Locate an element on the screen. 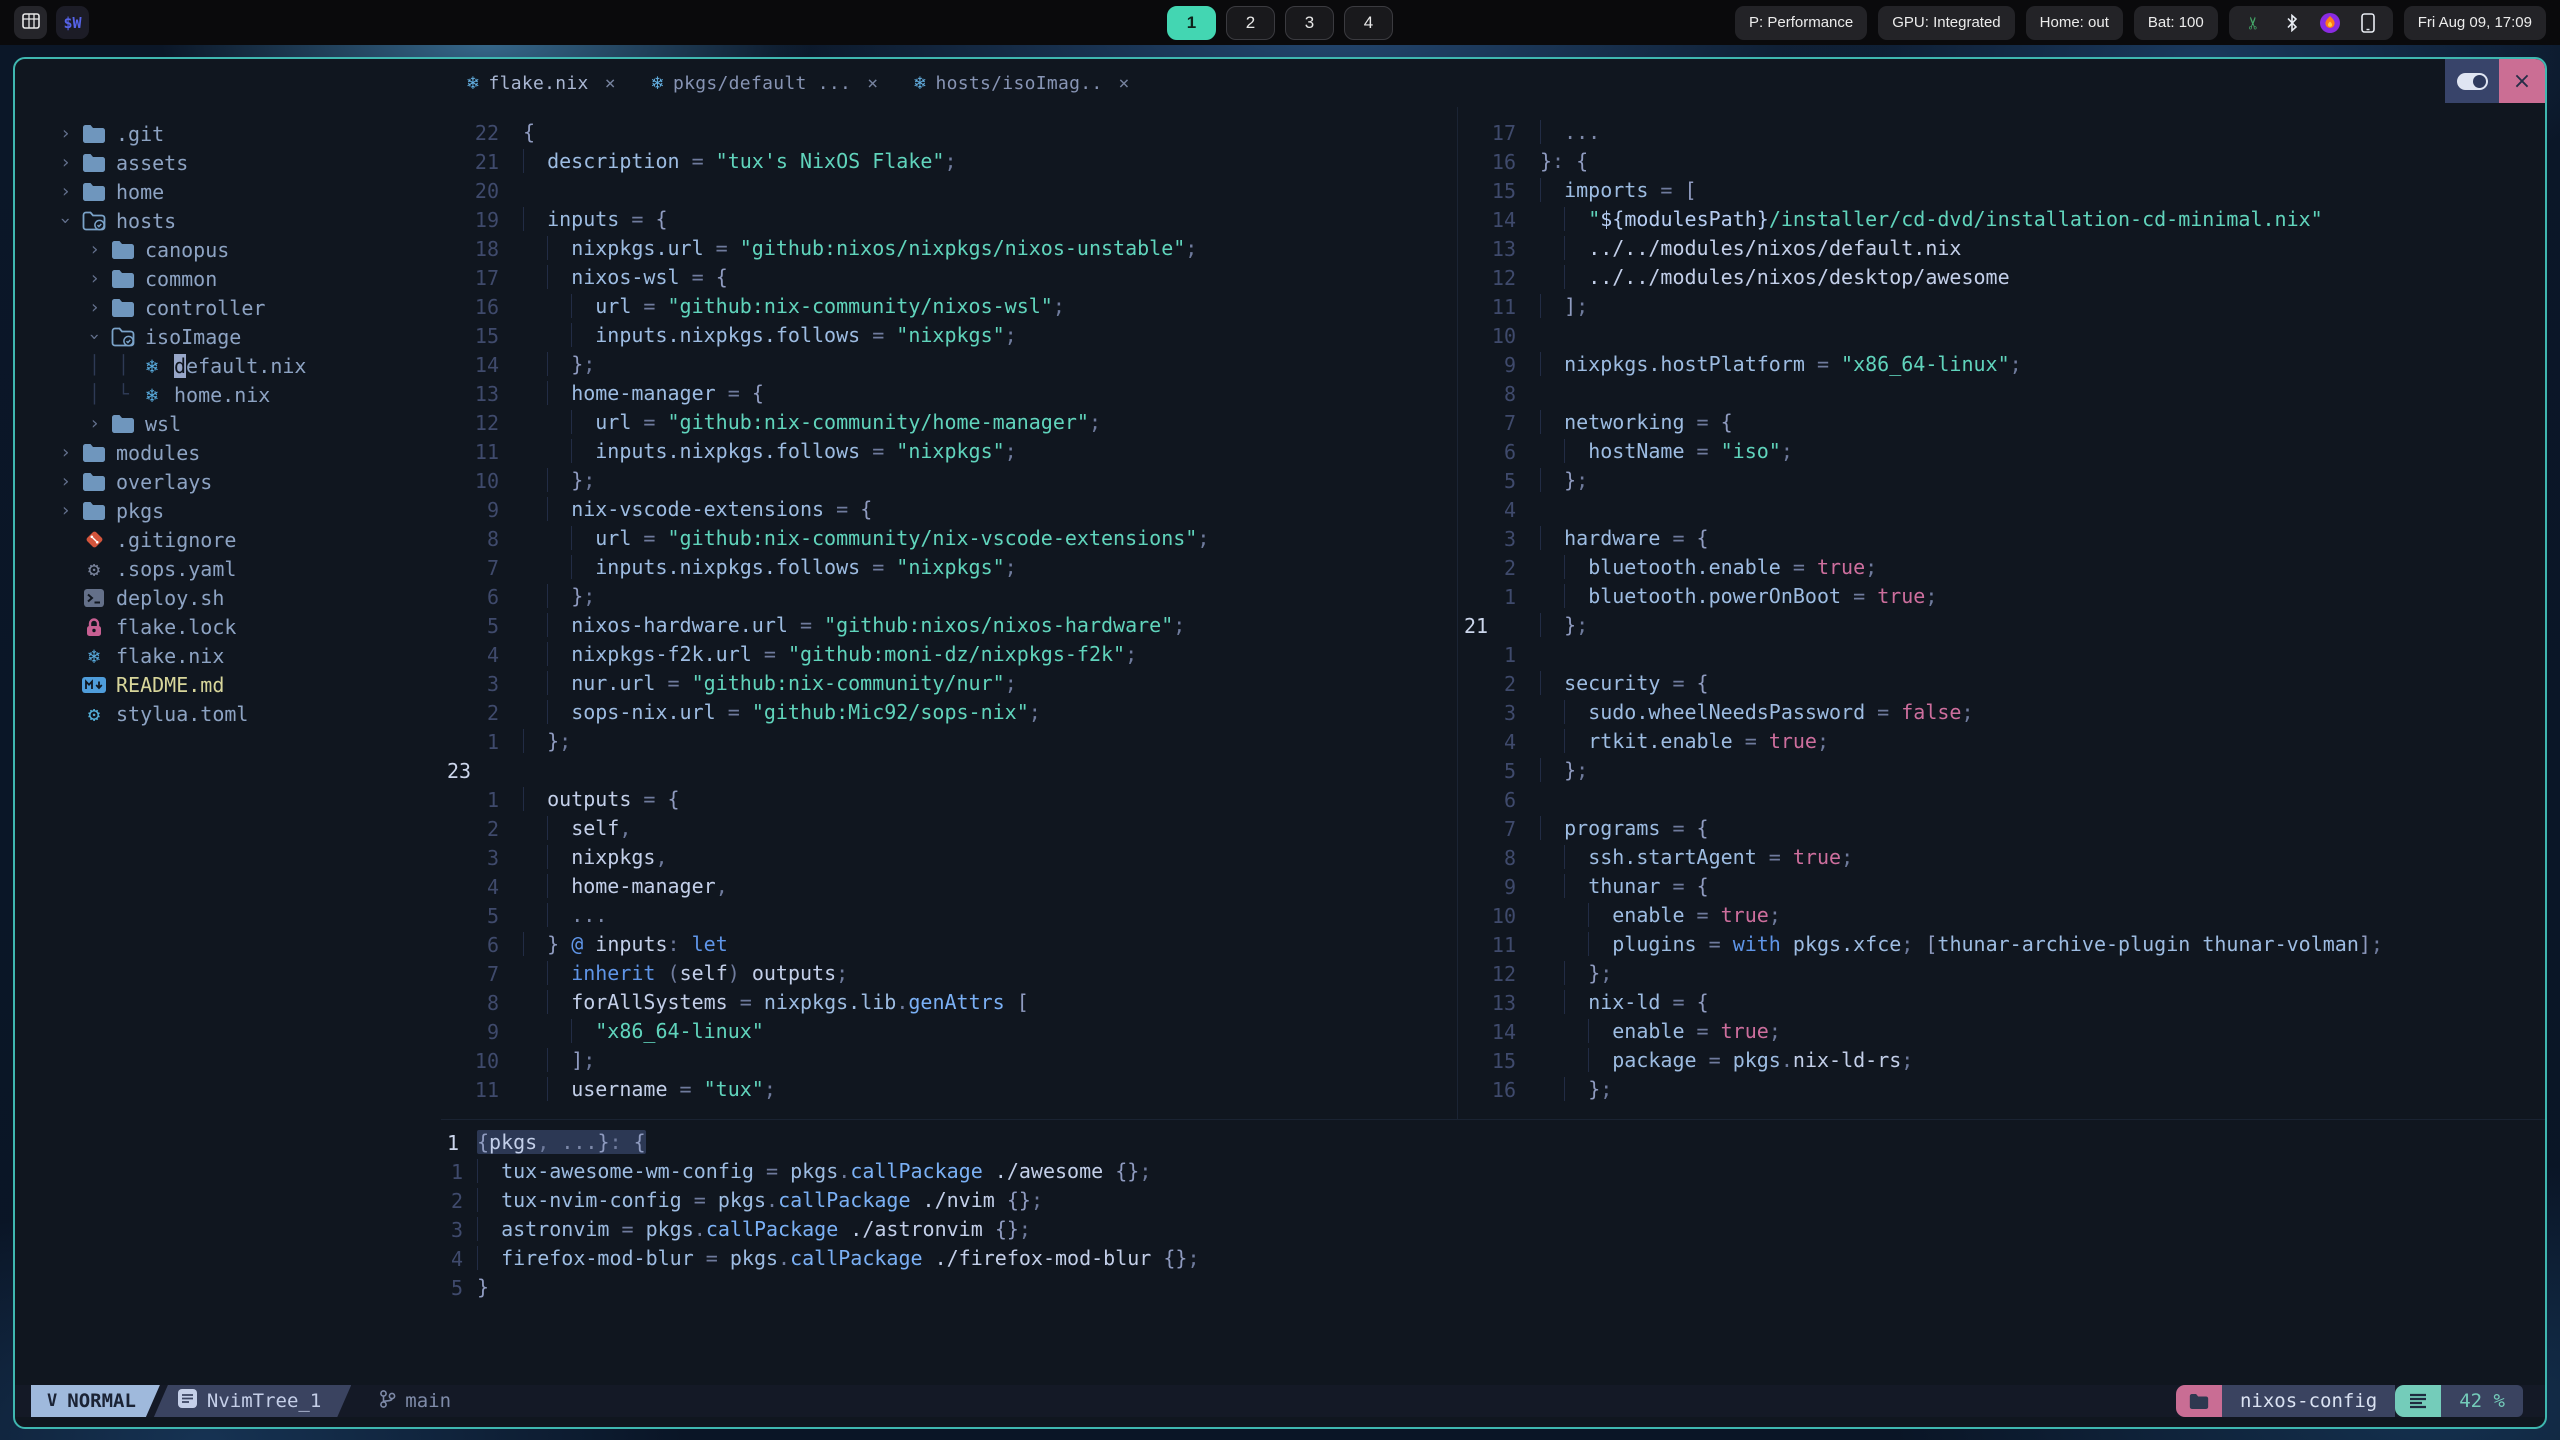 This screenshot has height=1440, width=2560. code-line: 4 rtkit.enable = true; is located at coordinates (2001, 741).